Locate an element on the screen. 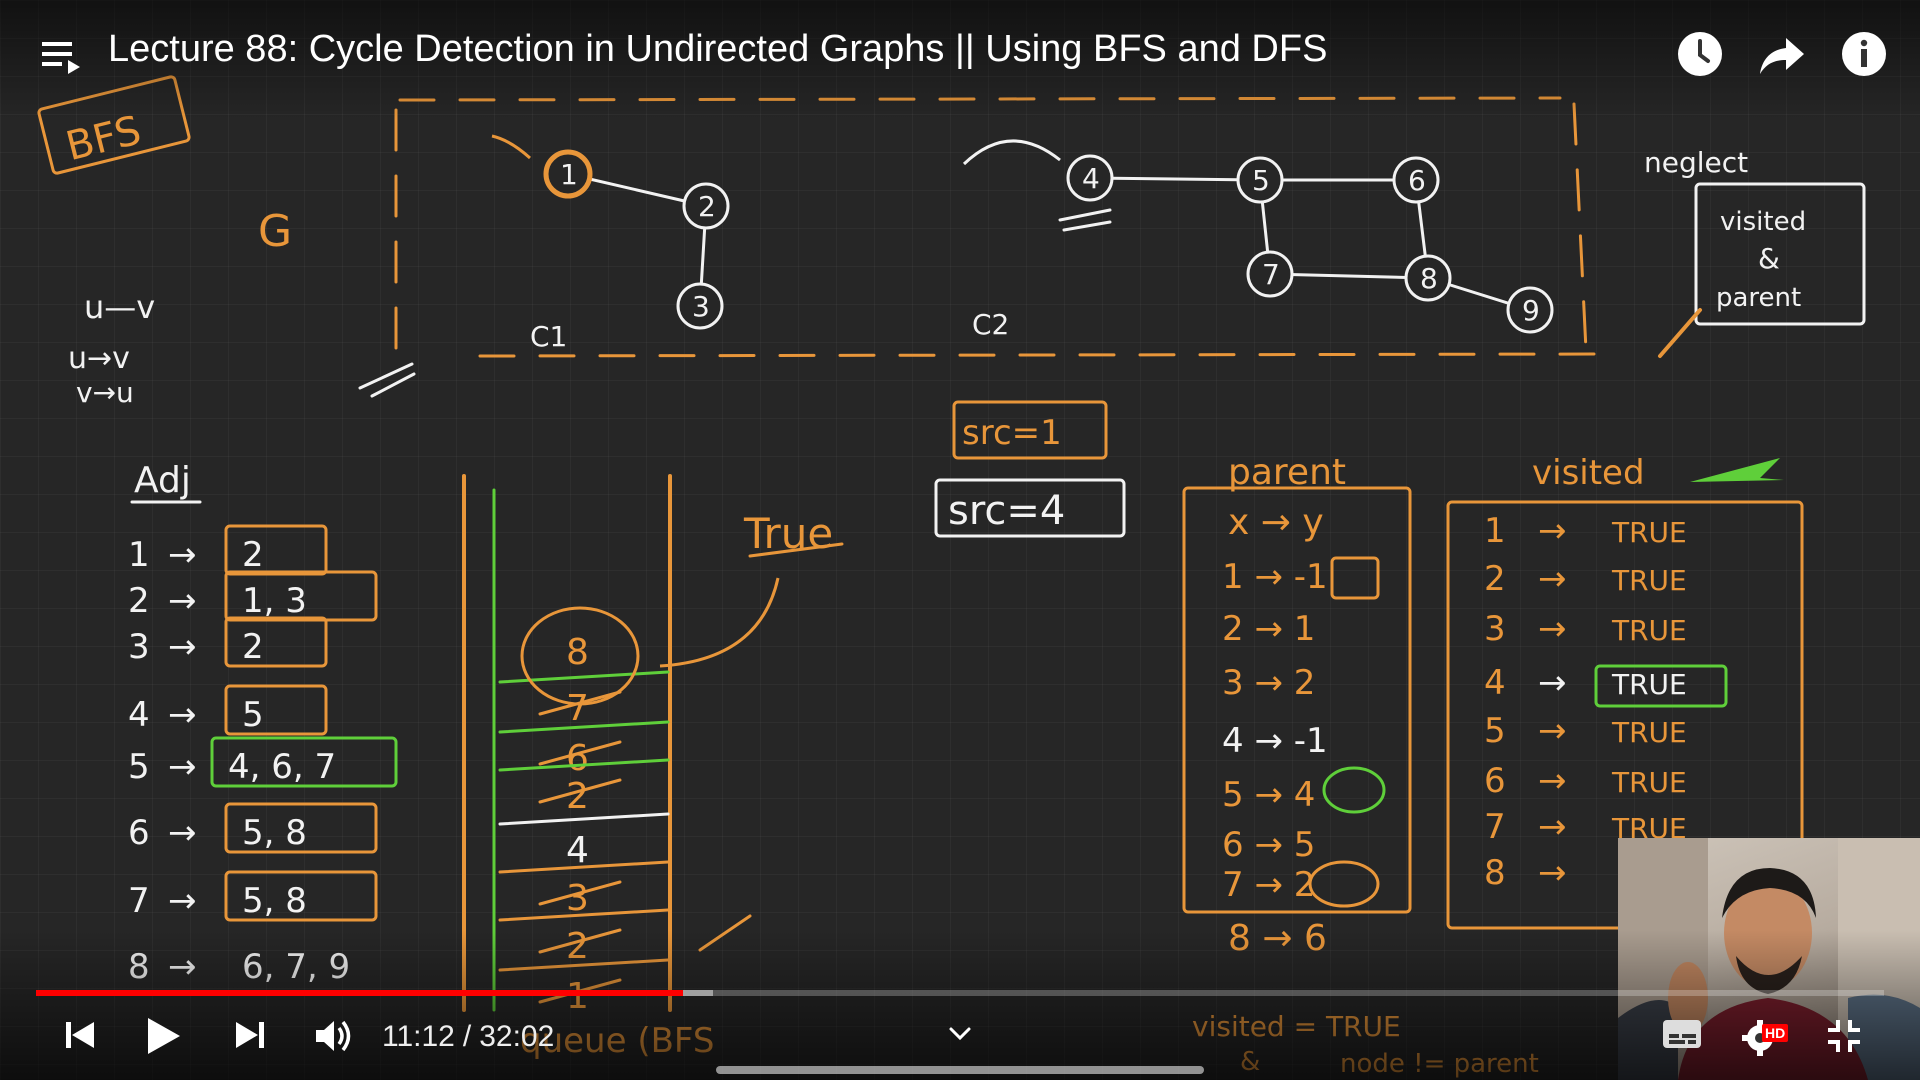 The image size is (1920, 1080). vp-note-visited: visited is located at coordinates (1763, 222).